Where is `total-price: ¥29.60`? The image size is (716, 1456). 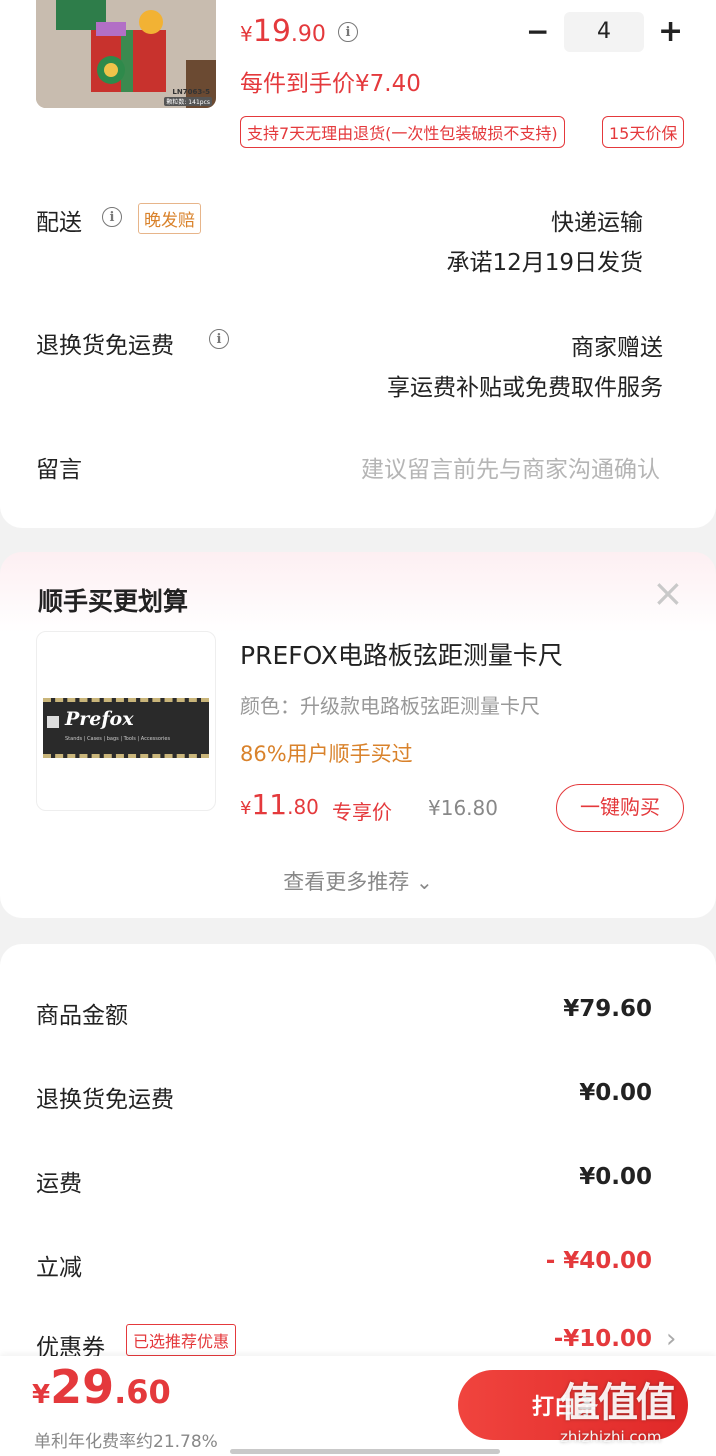
total-price: ¥29.60 is located at coordinates (101, 1387).